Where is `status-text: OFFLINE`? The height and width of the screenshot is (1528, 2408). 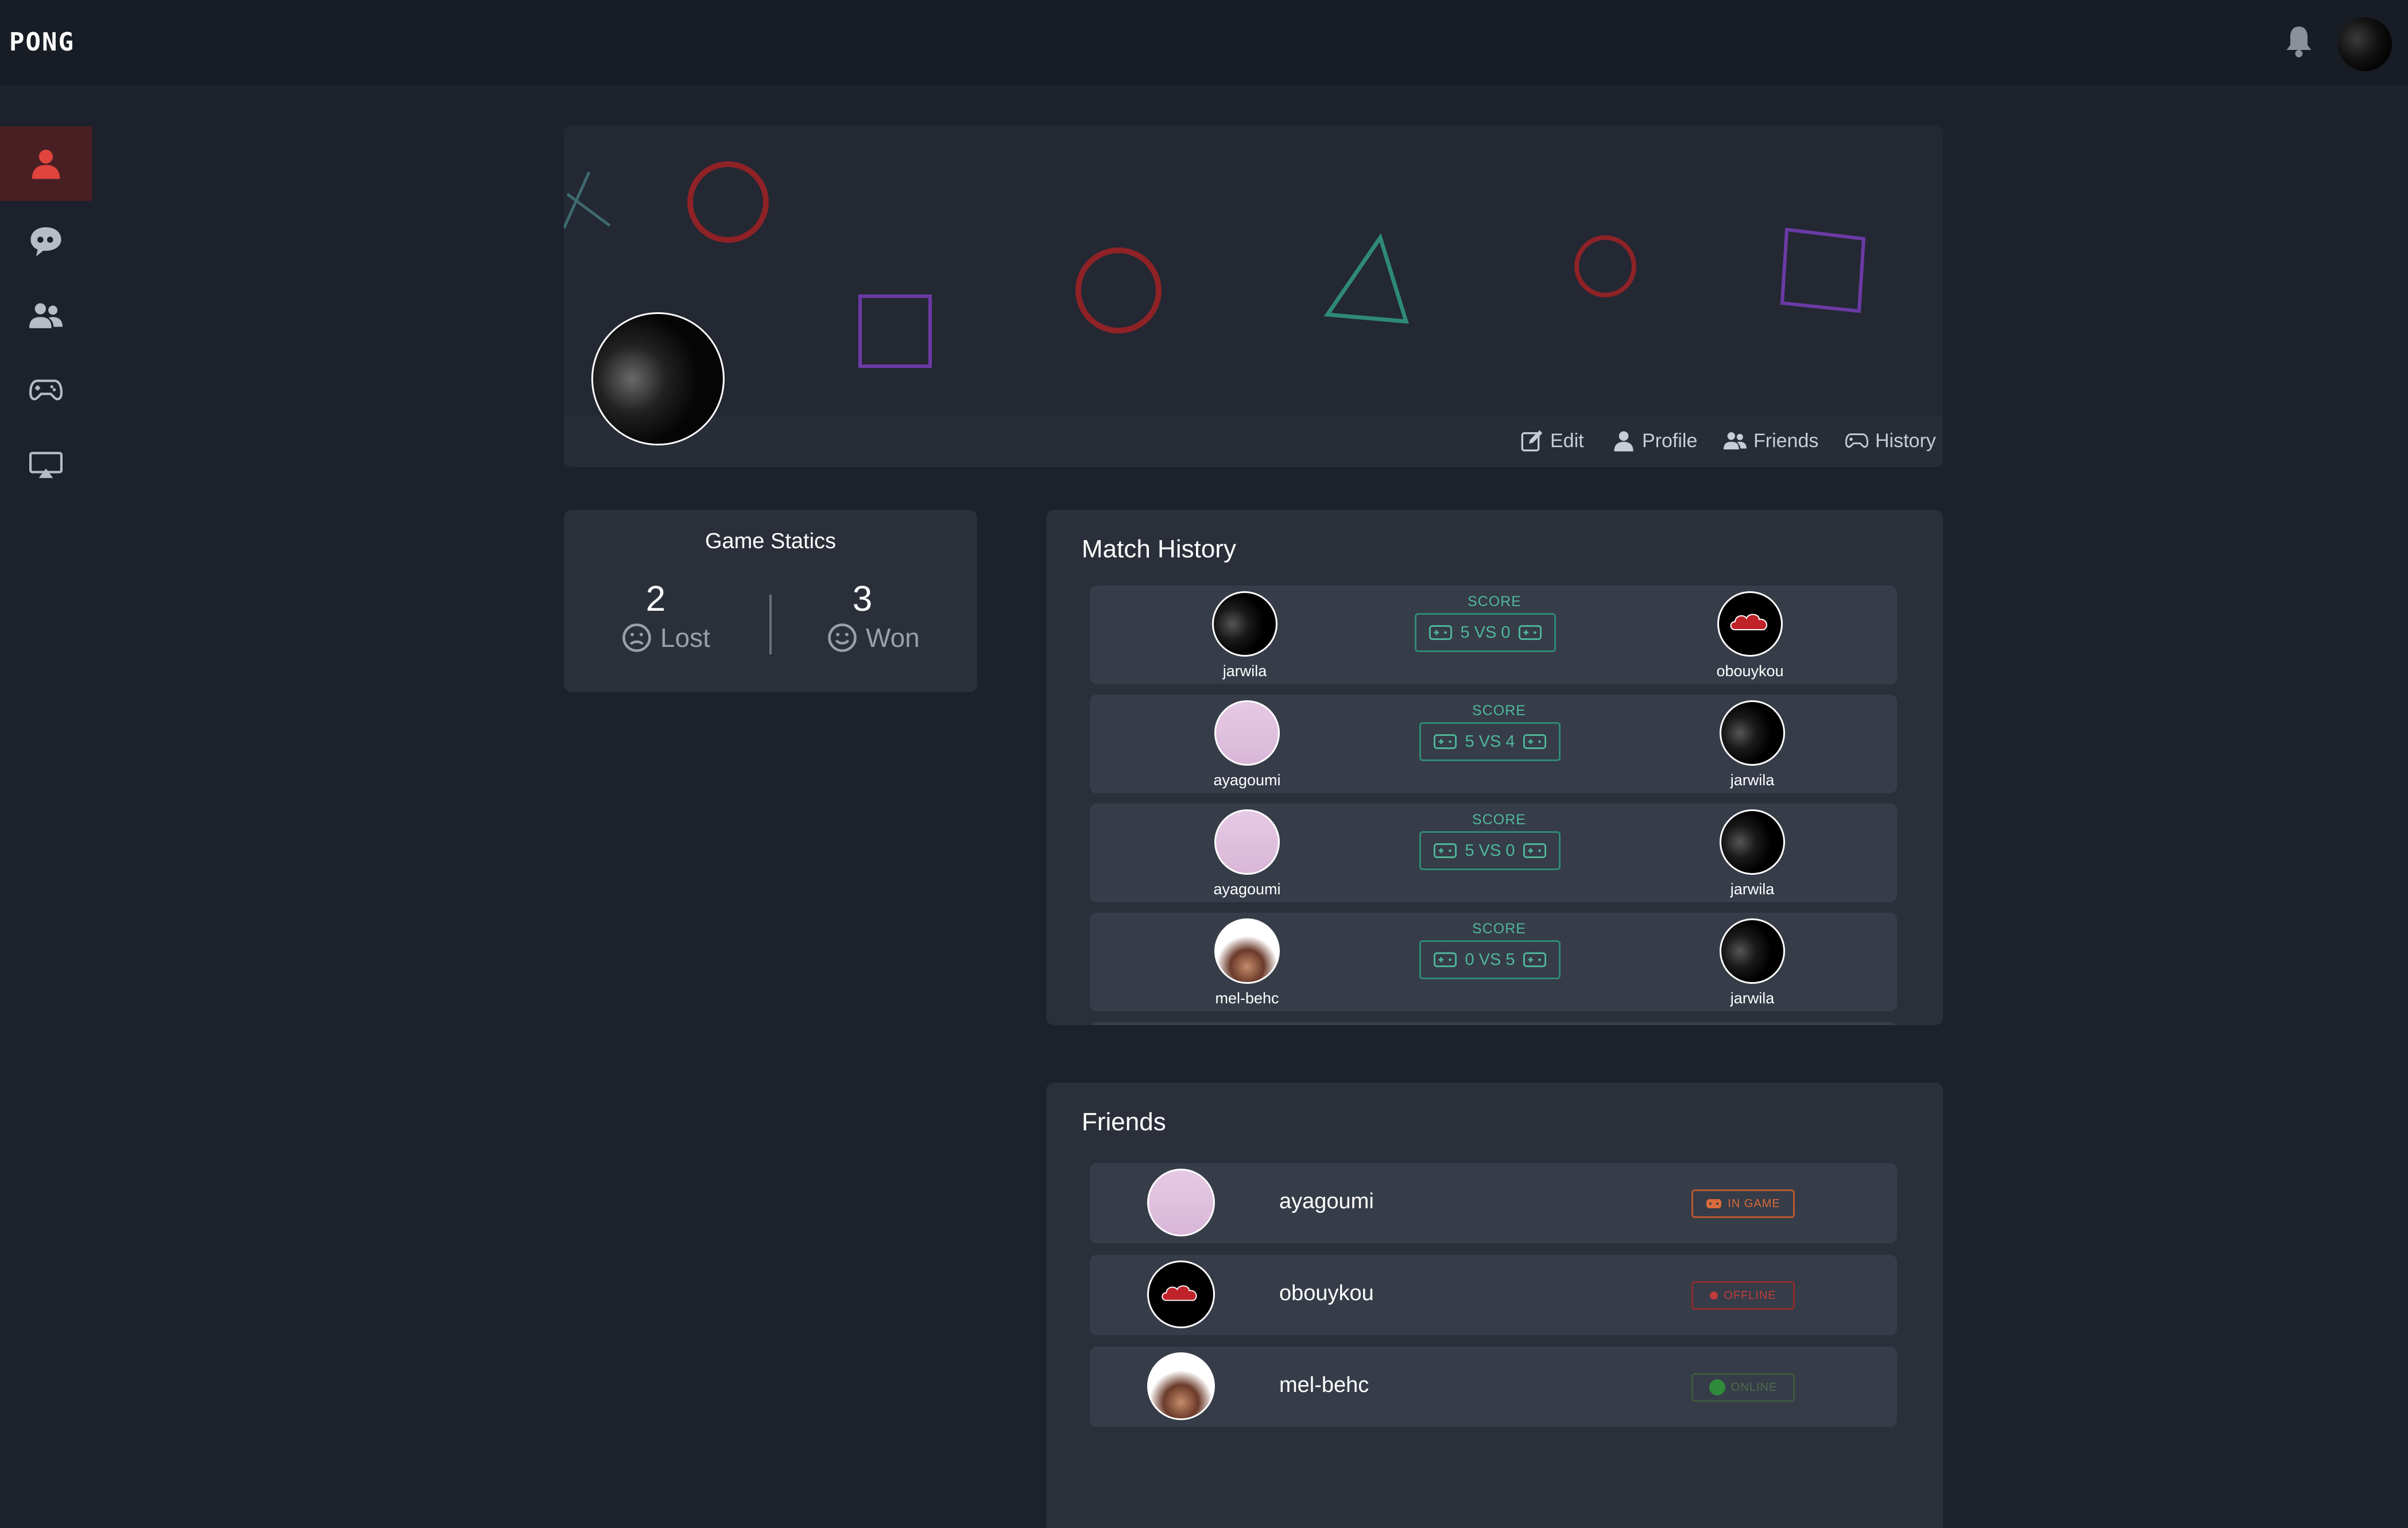 status-text: OFFLINE is located at coordinates (1750, 1295).